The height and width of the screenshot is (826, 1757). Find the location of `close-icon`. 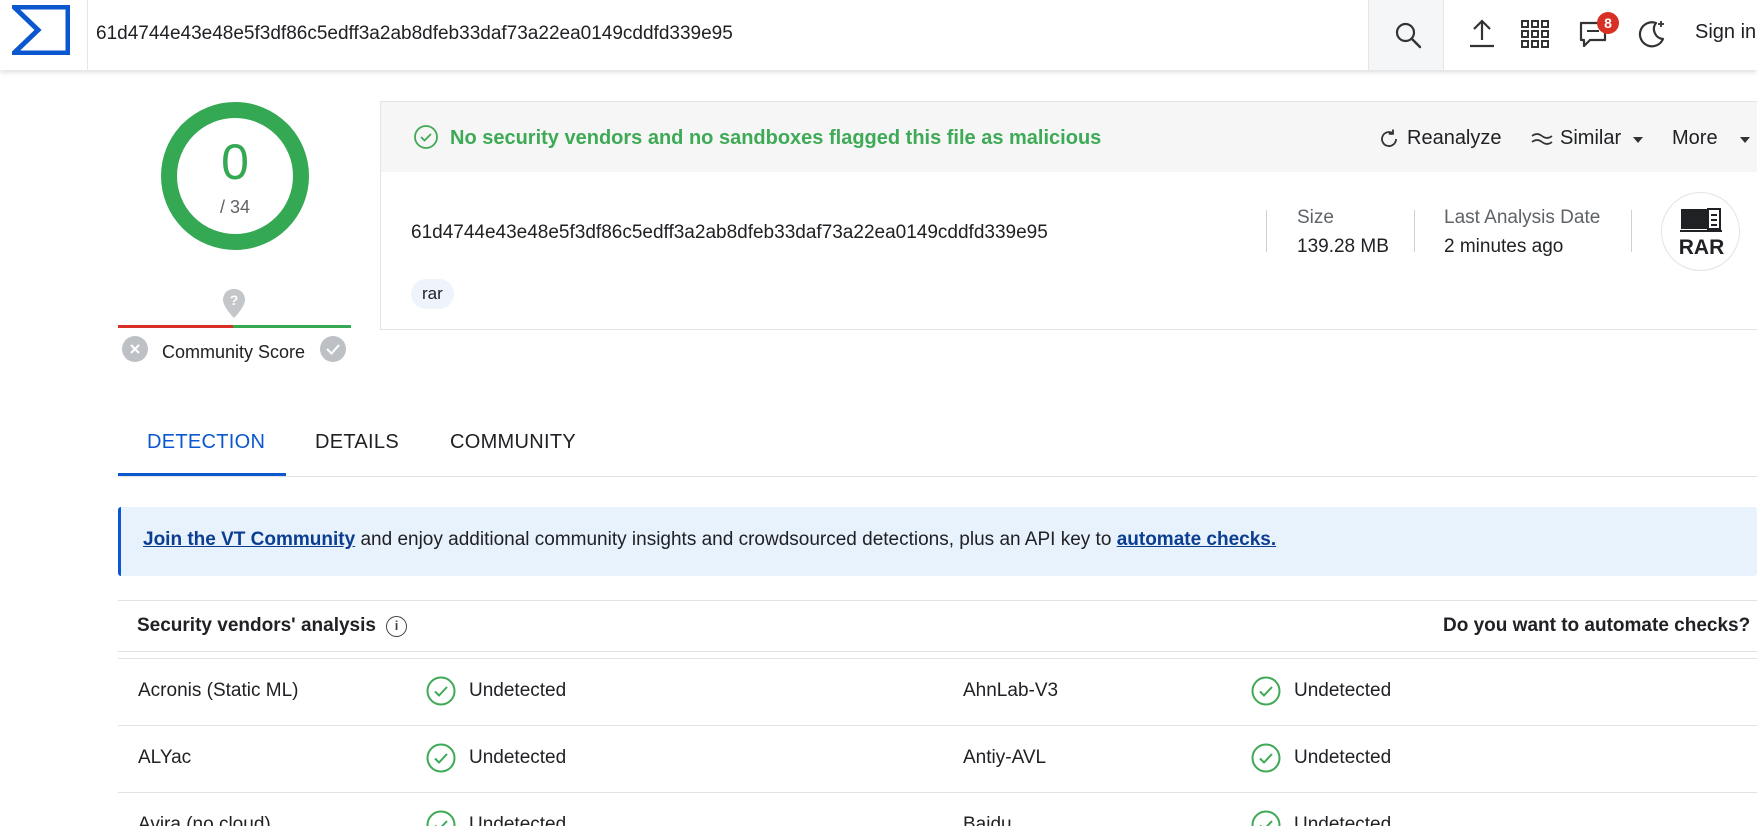

close-icon is located at coordinates (135, 349).